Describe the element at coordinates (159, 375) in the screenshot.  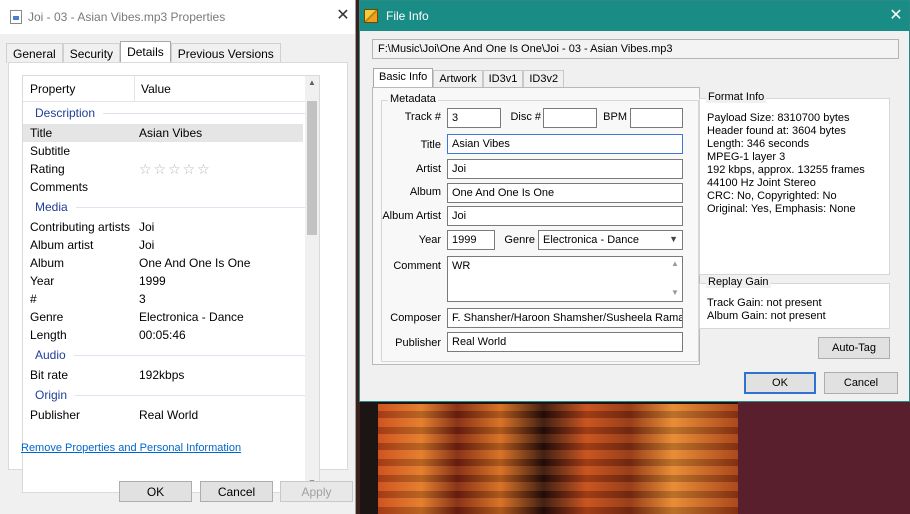
I see `property-value: 192kbps` at that location.